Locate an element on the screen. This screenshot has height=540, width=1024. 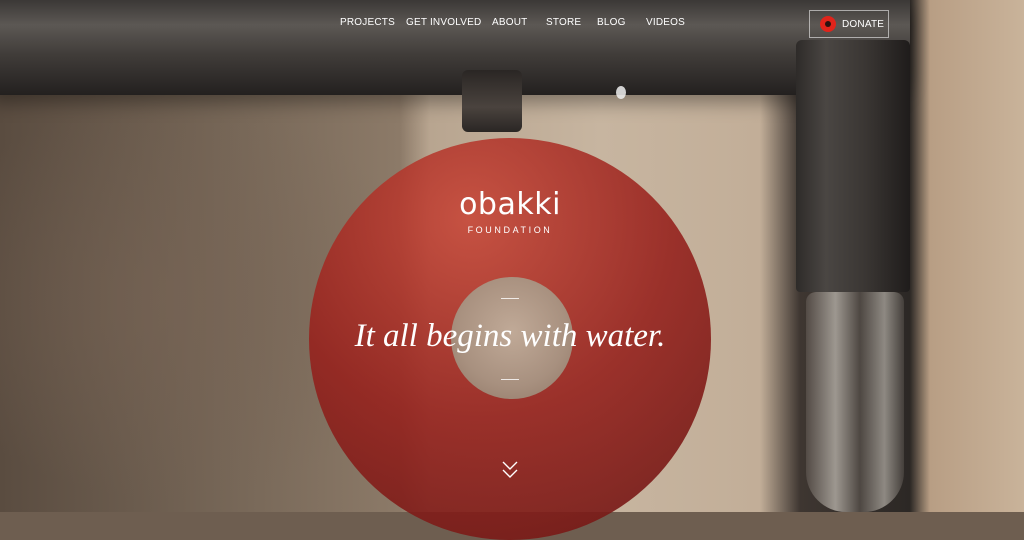
logo: obakki FOUNDATION is located at coordinates (510, 211).